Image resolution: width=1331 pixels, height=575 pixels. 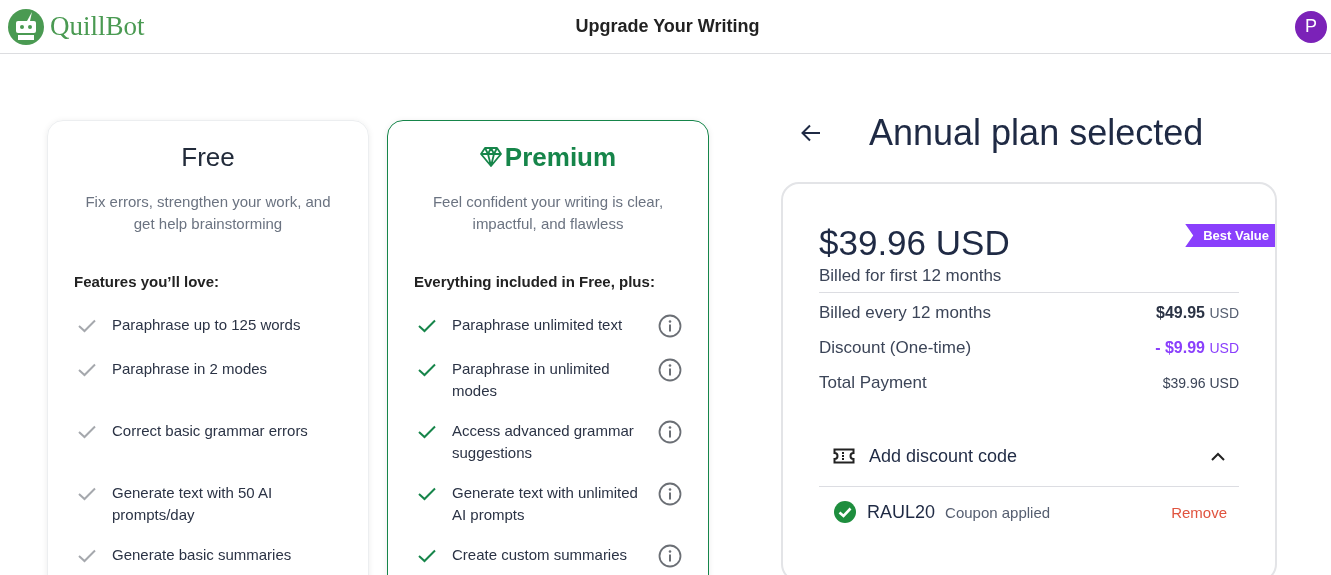 I want to click on plan-name: Free, so click(x=208, y=157).